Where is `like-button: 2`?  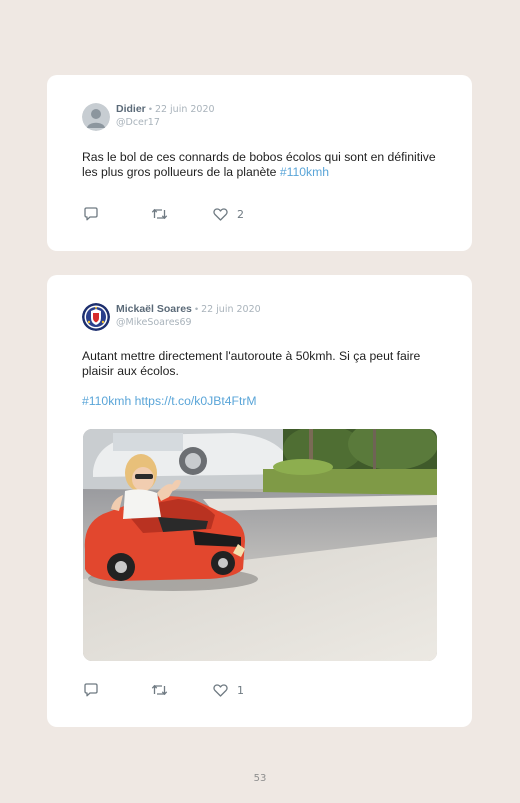 like-button: 2 is located at coordinates (228, 214).